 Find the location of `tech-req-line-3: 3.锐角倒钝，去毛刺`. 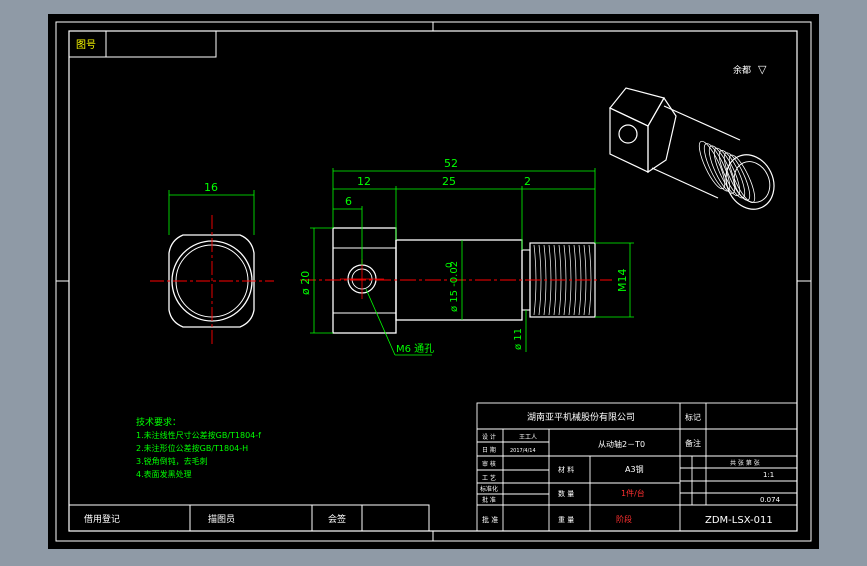

tech-req-line-3: 3.锐角倒钝，去毛刺 is located at coordinates (172, 461).